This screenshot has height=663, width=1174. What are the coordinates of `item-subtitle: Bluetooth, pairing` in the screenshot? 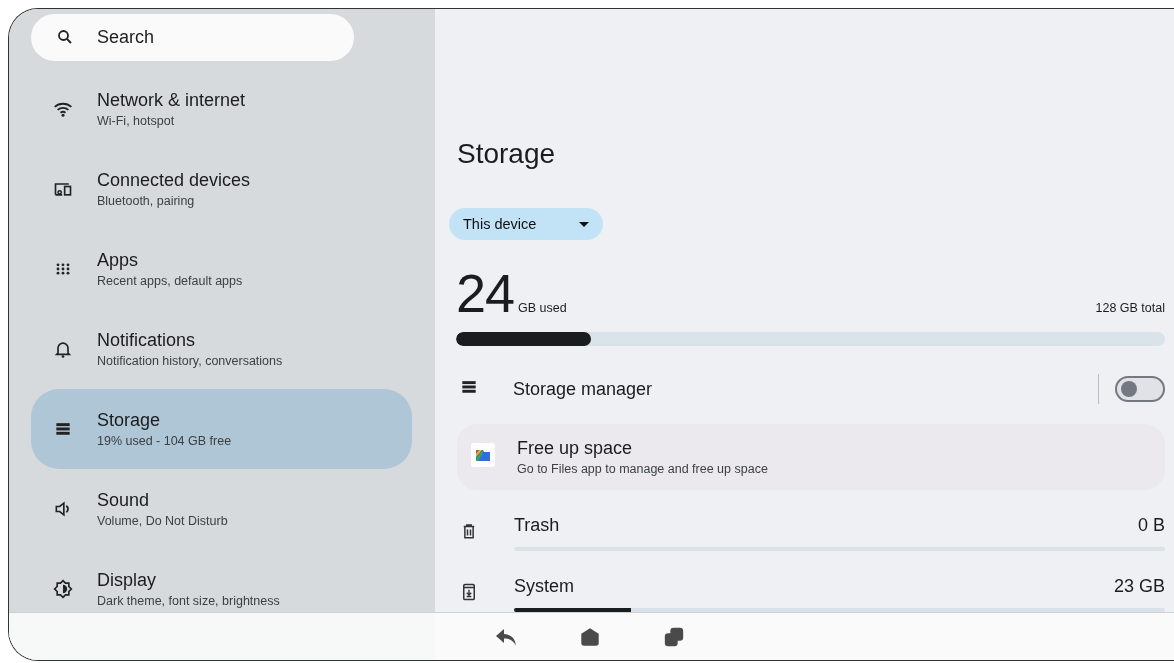 It's located at (146, 201).